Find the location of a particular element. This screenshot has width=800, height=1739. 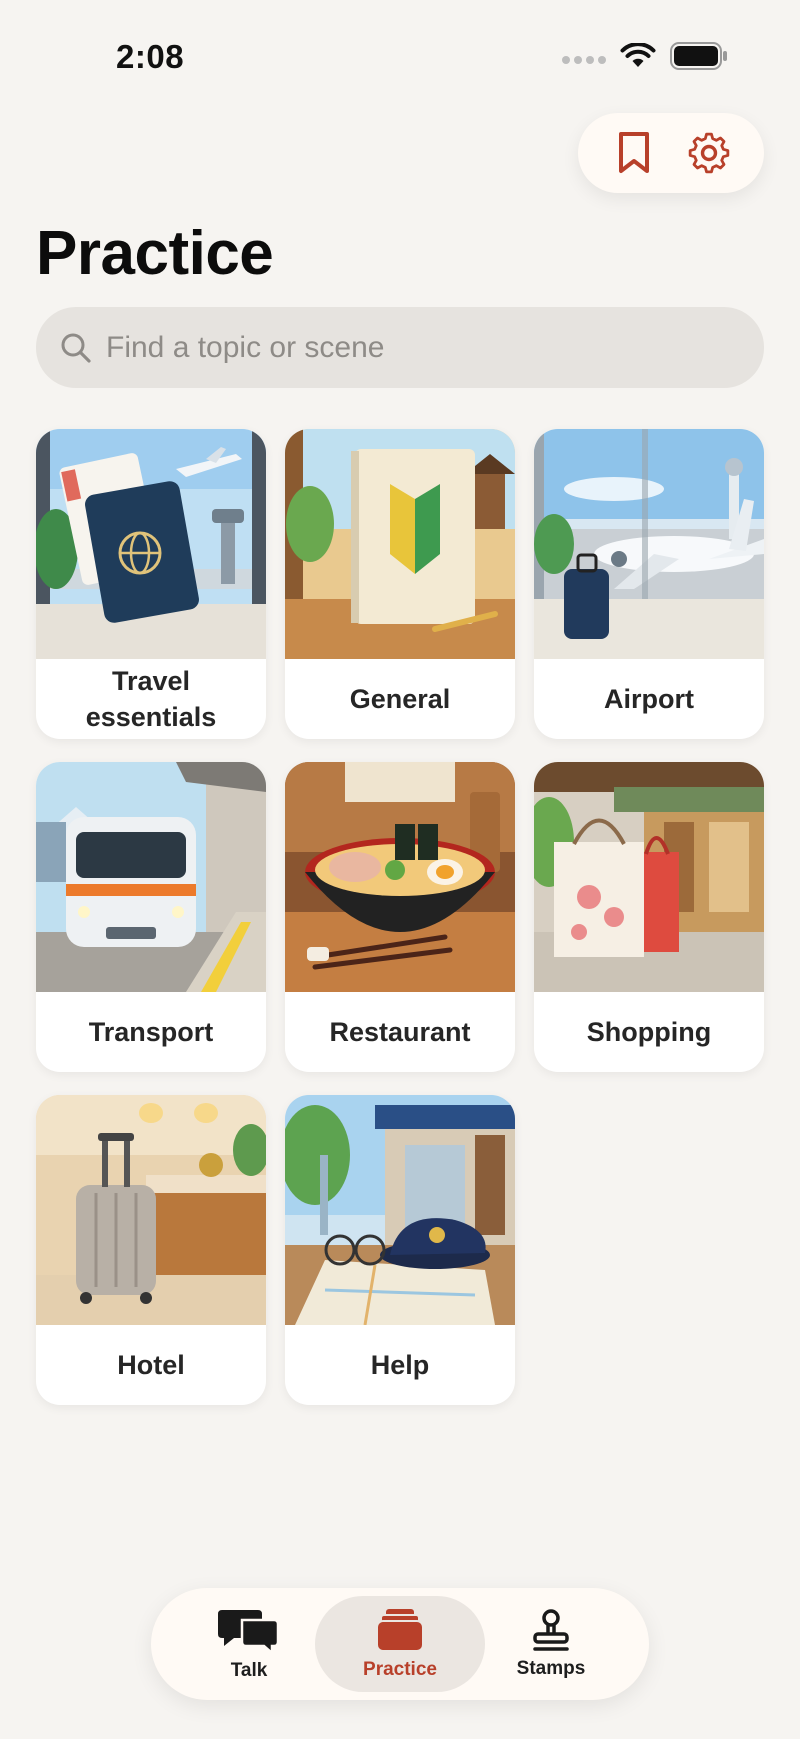

train-illustration is located at coordinates (151, 877).